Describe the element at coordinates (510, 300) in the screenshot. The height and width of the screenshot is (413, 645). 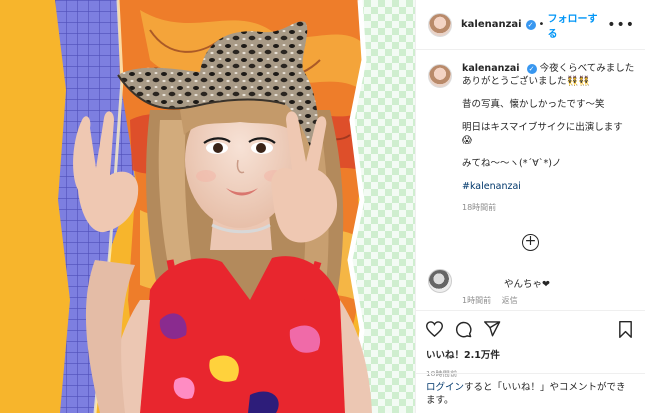
I see `reply-button: 返信` at that location.